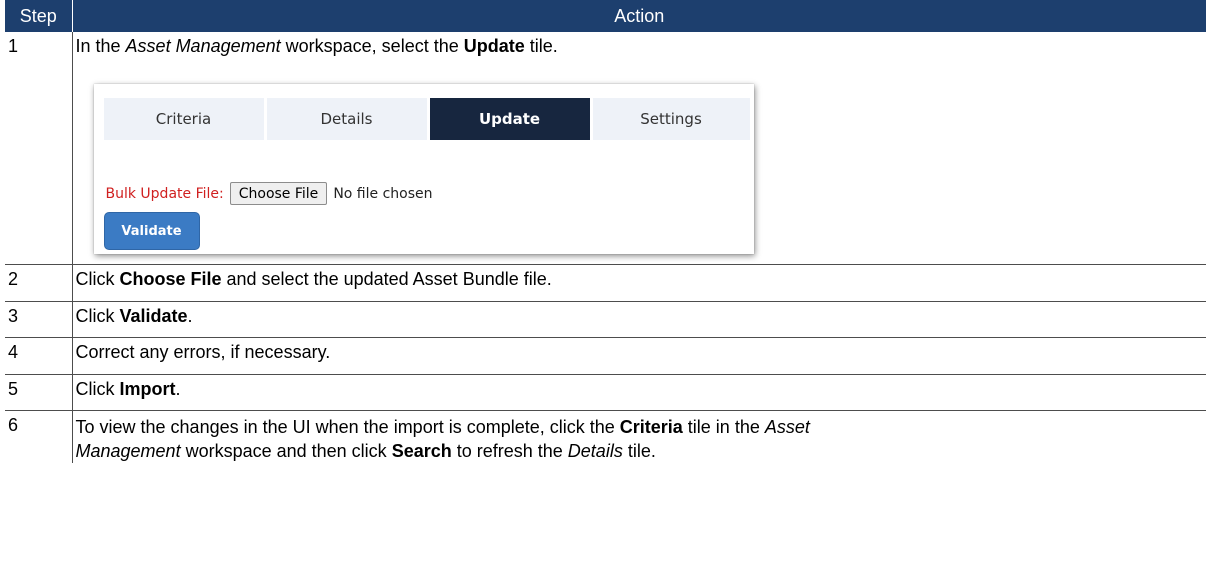 This screenshot has width=1206, height=575. What do you see at coordinates (39, 283) in the screenshot?
I see `step-number: 2` at bounding box center [39, 283].